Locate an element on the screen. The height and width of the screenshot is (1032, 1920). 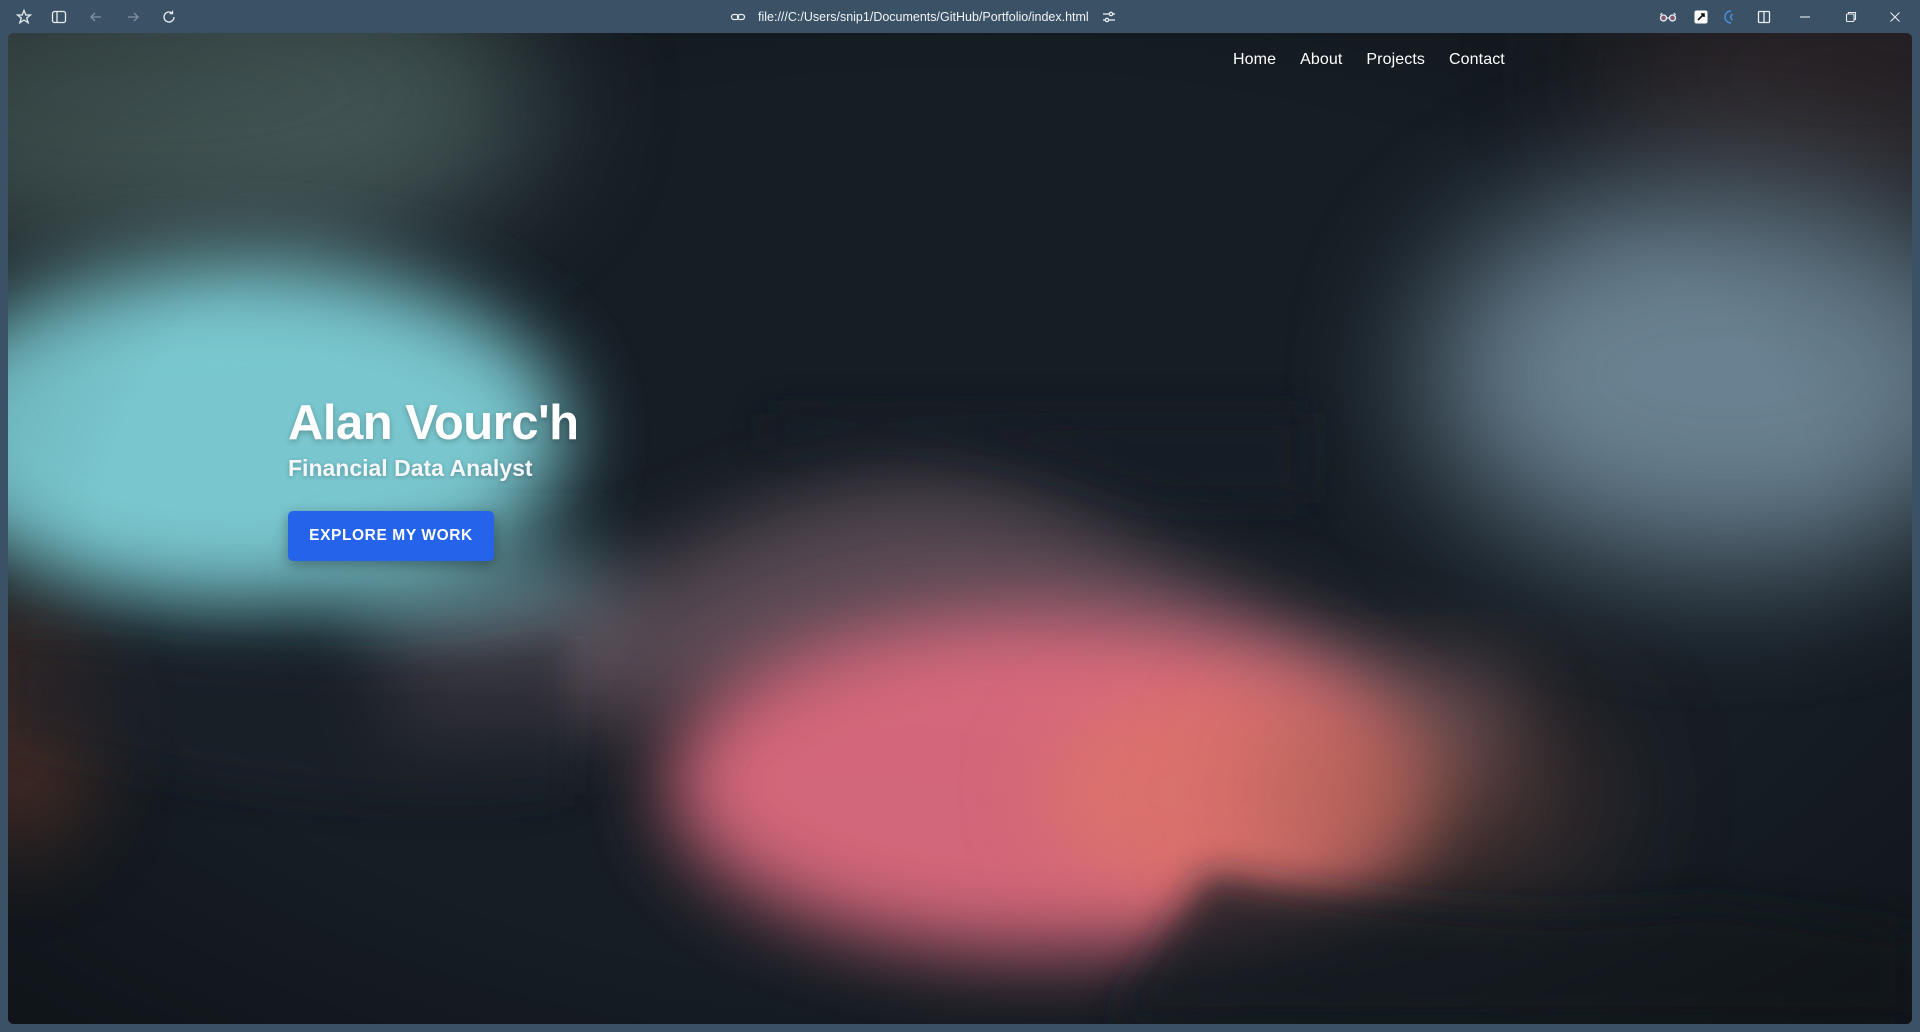
nav-link-projects: Projects is located at coordinates (1395, 60).